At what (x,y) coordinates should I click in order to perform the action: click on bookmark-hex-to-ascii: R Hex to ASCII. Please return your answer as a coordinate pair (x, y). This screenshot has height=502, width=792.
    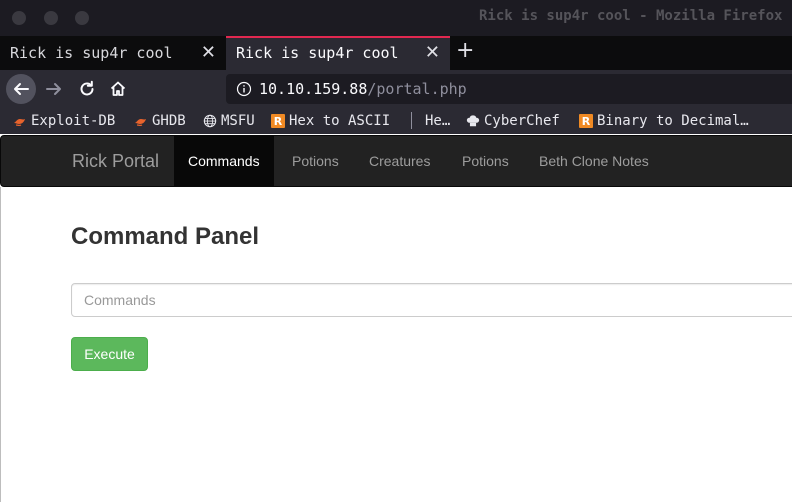
    Looking at the image, I should click on (330, 121).